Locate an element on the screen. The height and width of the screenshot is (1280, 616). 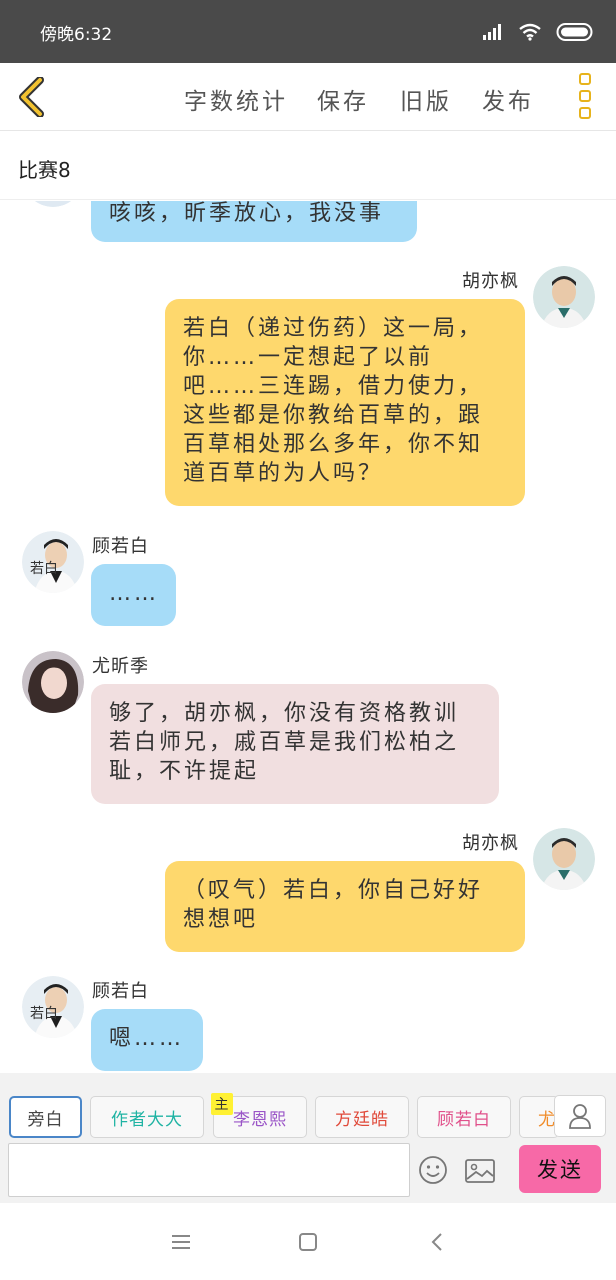
character-chip-li-enxi: 主 李恩熙 is located at coordinates (259, 1115).